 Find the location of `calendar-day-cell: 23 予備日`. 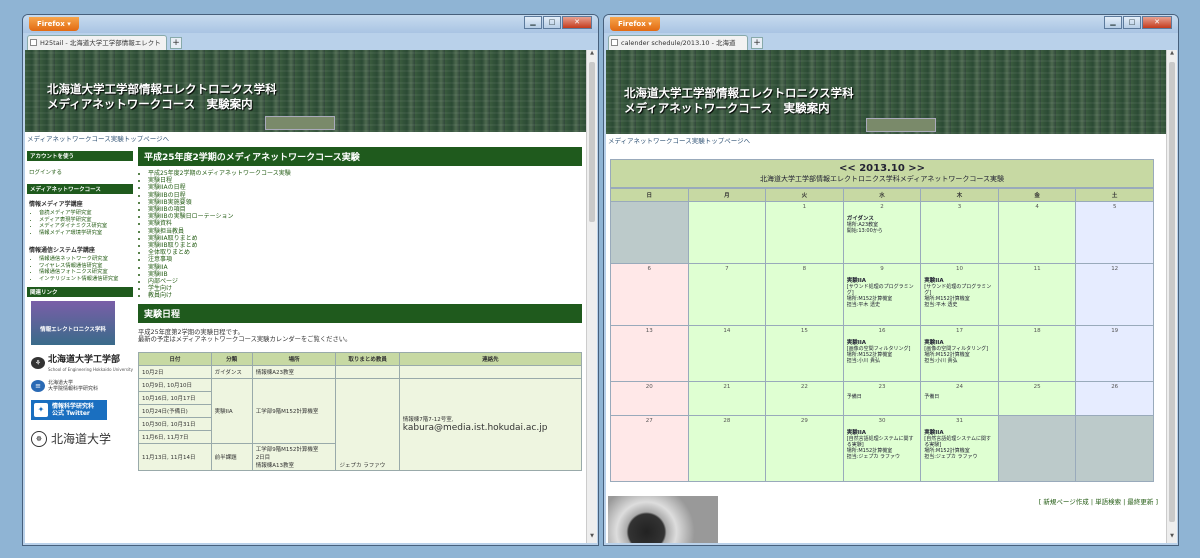

calendar-day-cell: 23 予備日 is located at coordinates (882, 398).